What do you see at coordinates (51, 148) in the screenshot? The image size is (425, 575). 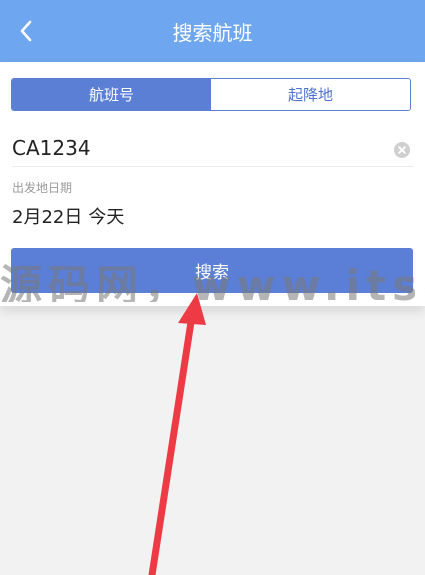 I see `flight-number-value: CA1234` at bounding box center [51, 148].